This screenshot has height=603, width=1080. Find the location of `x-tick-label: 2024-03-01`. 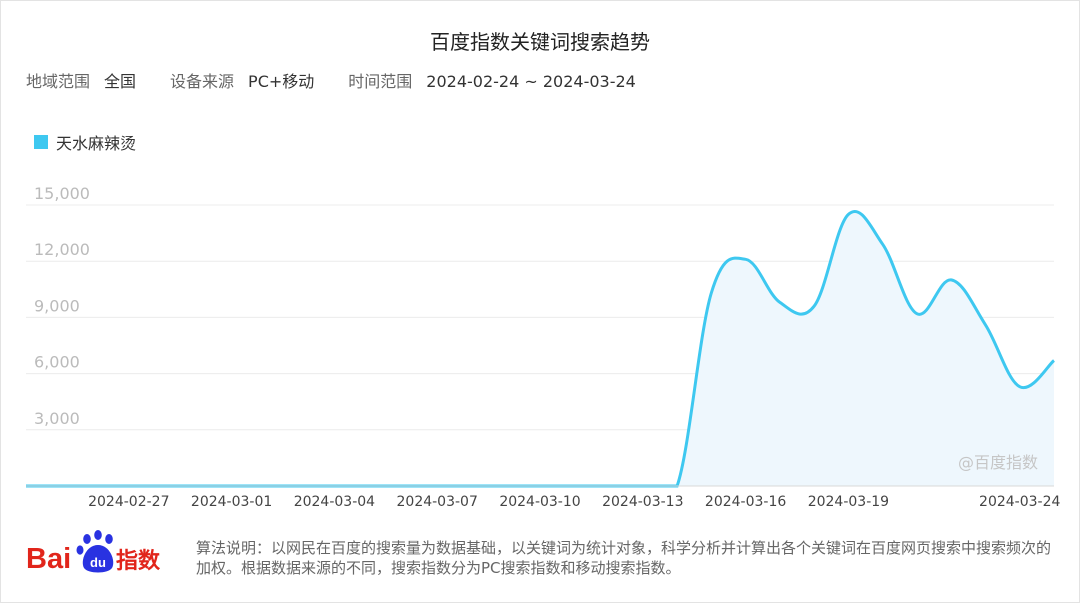

x-tick-label: 2024-03-01 is located at coordinates (231, 502).